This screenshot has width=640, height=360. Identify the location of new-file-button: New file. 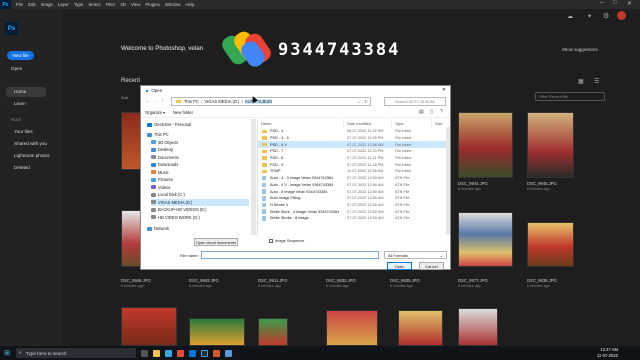
(20, 55).